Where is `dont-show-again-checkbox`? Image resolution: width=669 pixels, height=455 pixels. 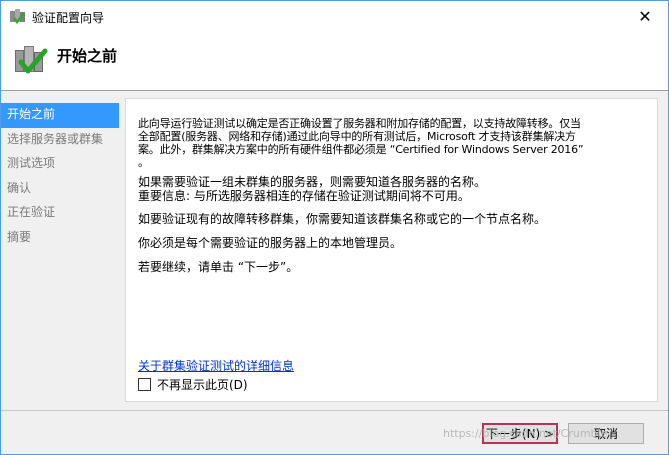 dont-show-again-checkbox is located at coordinates (144, 384).